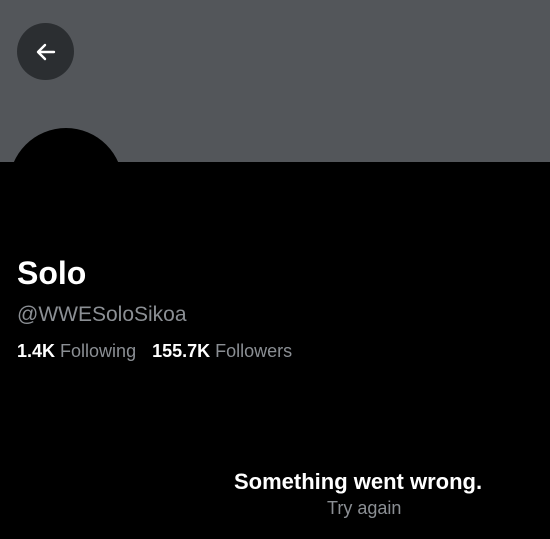  I want to click on following-link: 1.4K Following, so click(76, 351).